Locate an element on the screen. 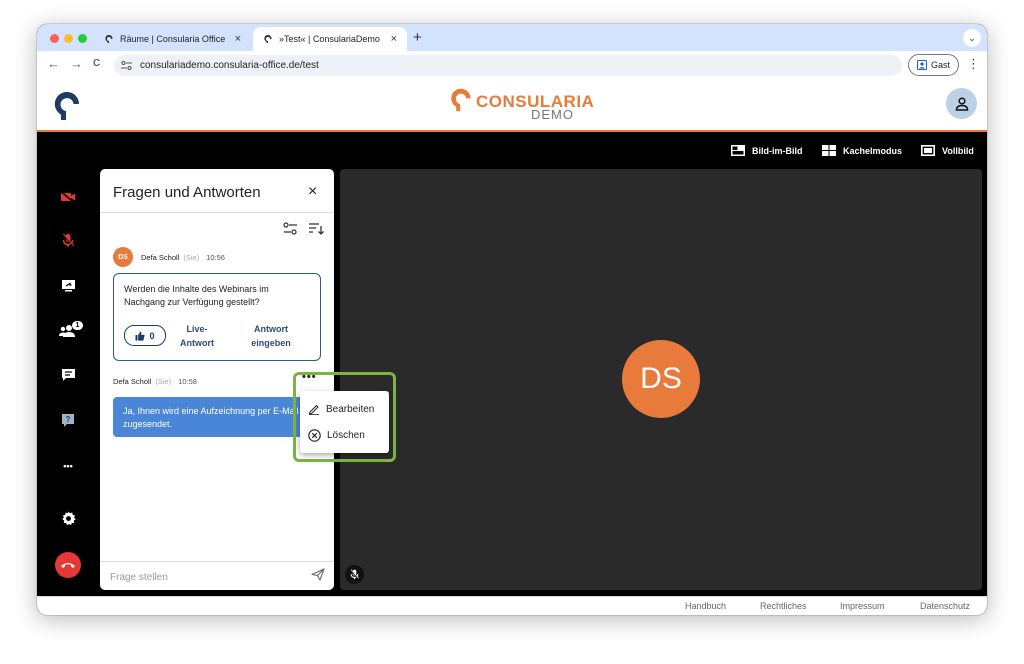 The width and height of the screenshot is (1024, 664). screen-share-icon is located at coordinates (68, 285).